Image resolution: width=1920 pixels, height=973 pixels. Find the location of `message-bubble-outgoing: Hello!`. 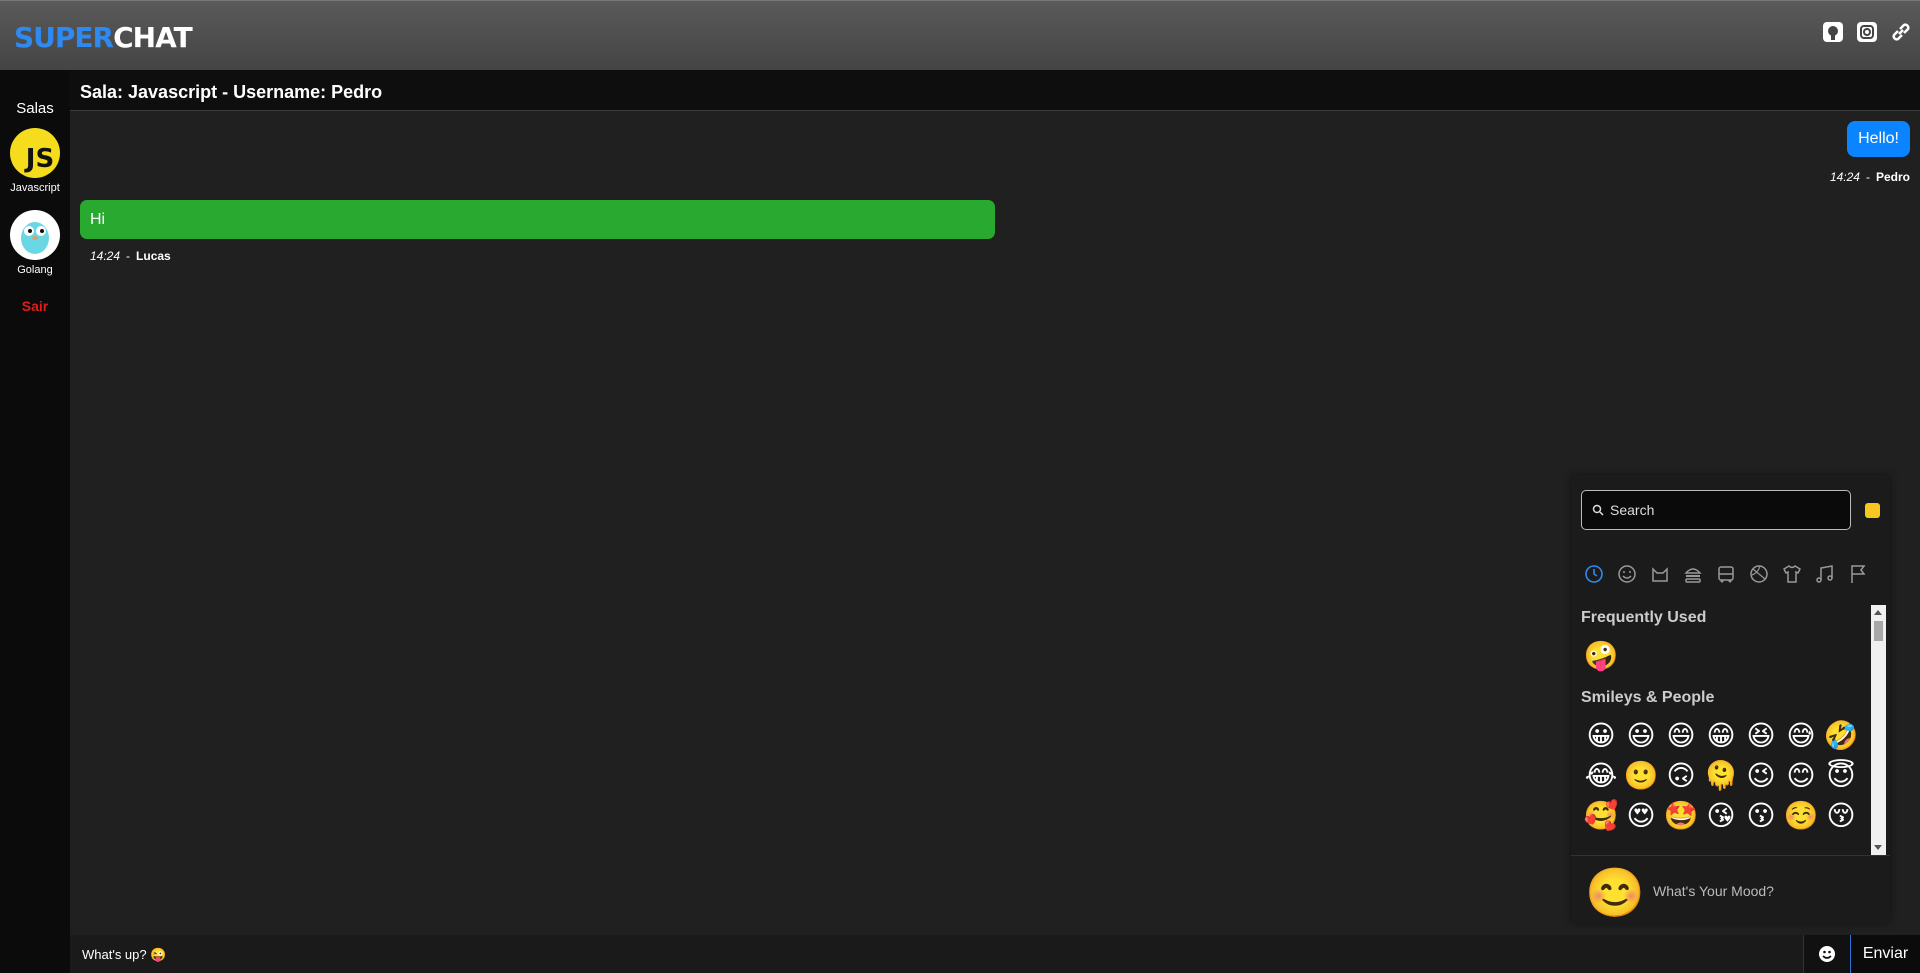

message-bubble-outgoing: Hello! is located at coordinates (1878, 139).